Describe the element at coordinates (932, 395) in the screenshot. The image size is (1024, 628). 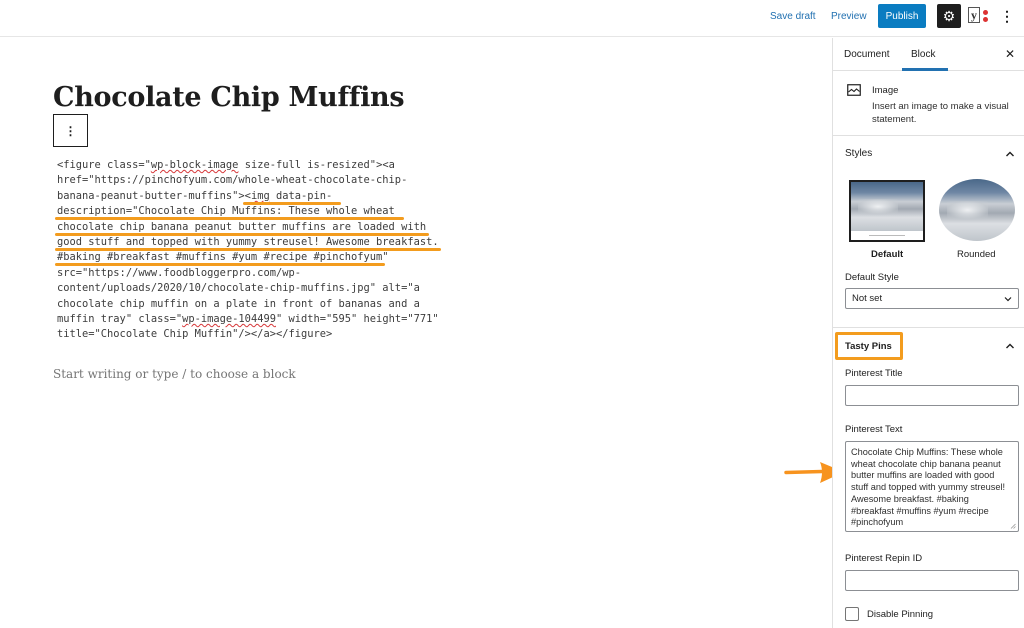
I see `pinterest-title-input` at that location.